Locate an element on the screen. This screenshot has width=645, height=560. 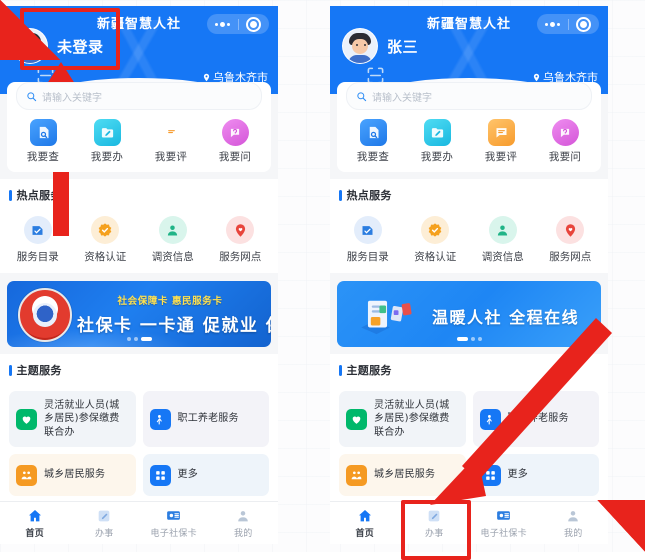
search-card-before: 请输入关键字 我要查 我要办 我要评 我要问 is located at coordinates (139, 127).